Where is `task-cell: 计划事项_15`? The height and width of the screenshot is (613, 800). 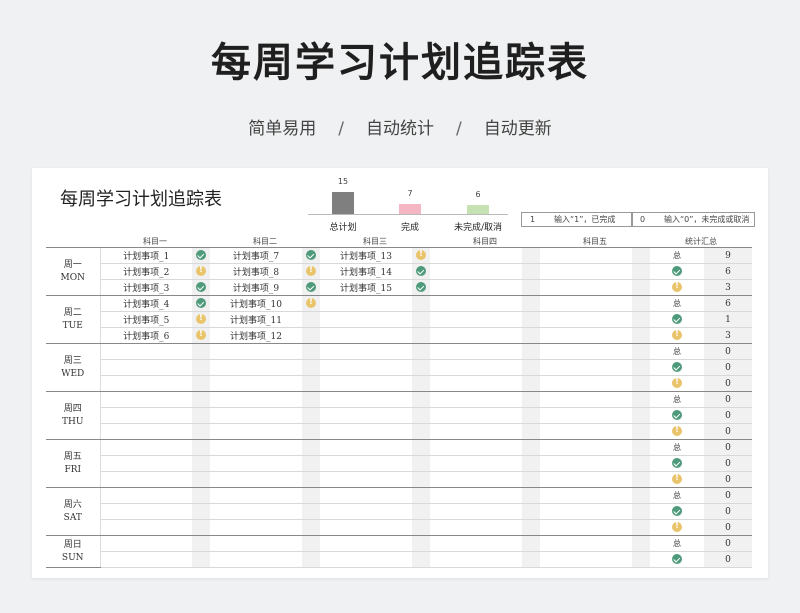
task-cell: 计划事项_15 is located at coordinates (366, 287).